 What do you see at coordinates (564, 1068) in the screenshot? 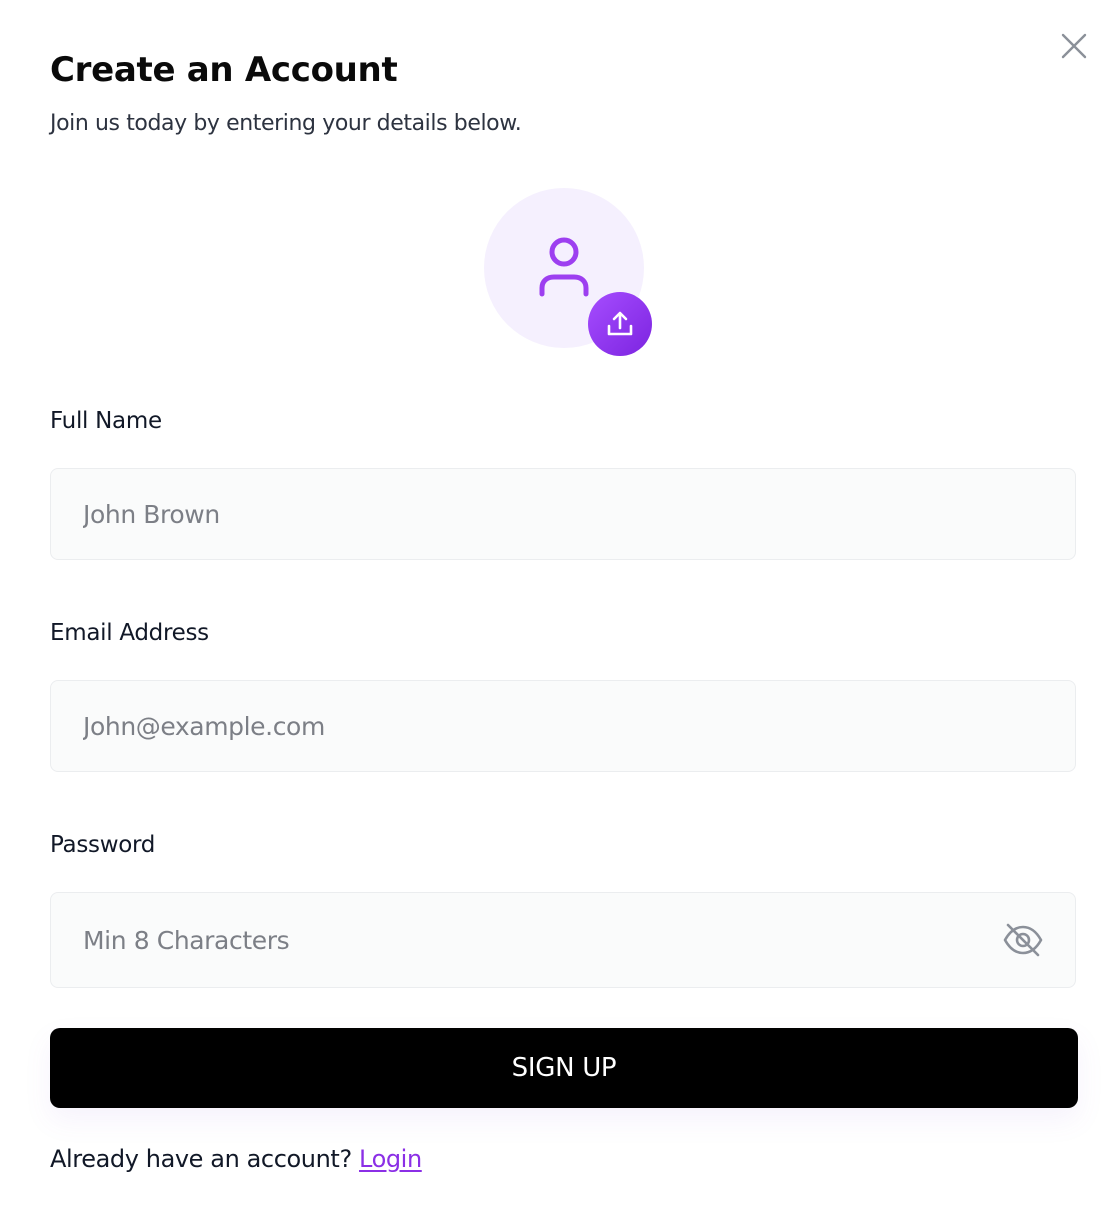
I see `sign-up-button: SIGN UP` at bounding box center [564, 1068].